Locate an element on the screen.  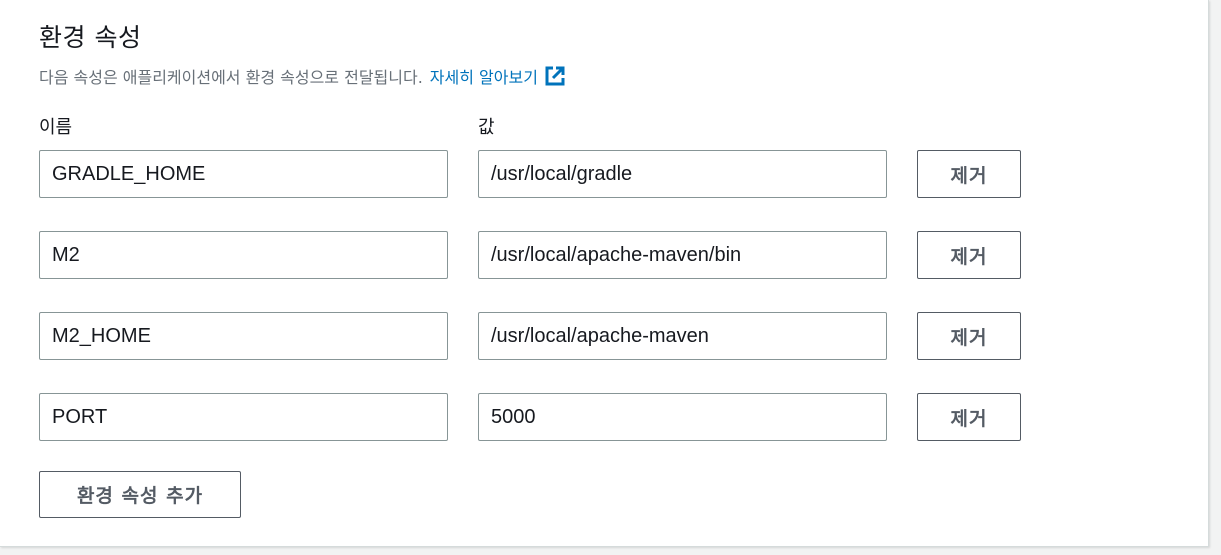
property-name-input: PORT is located at coordinates (243, 417).